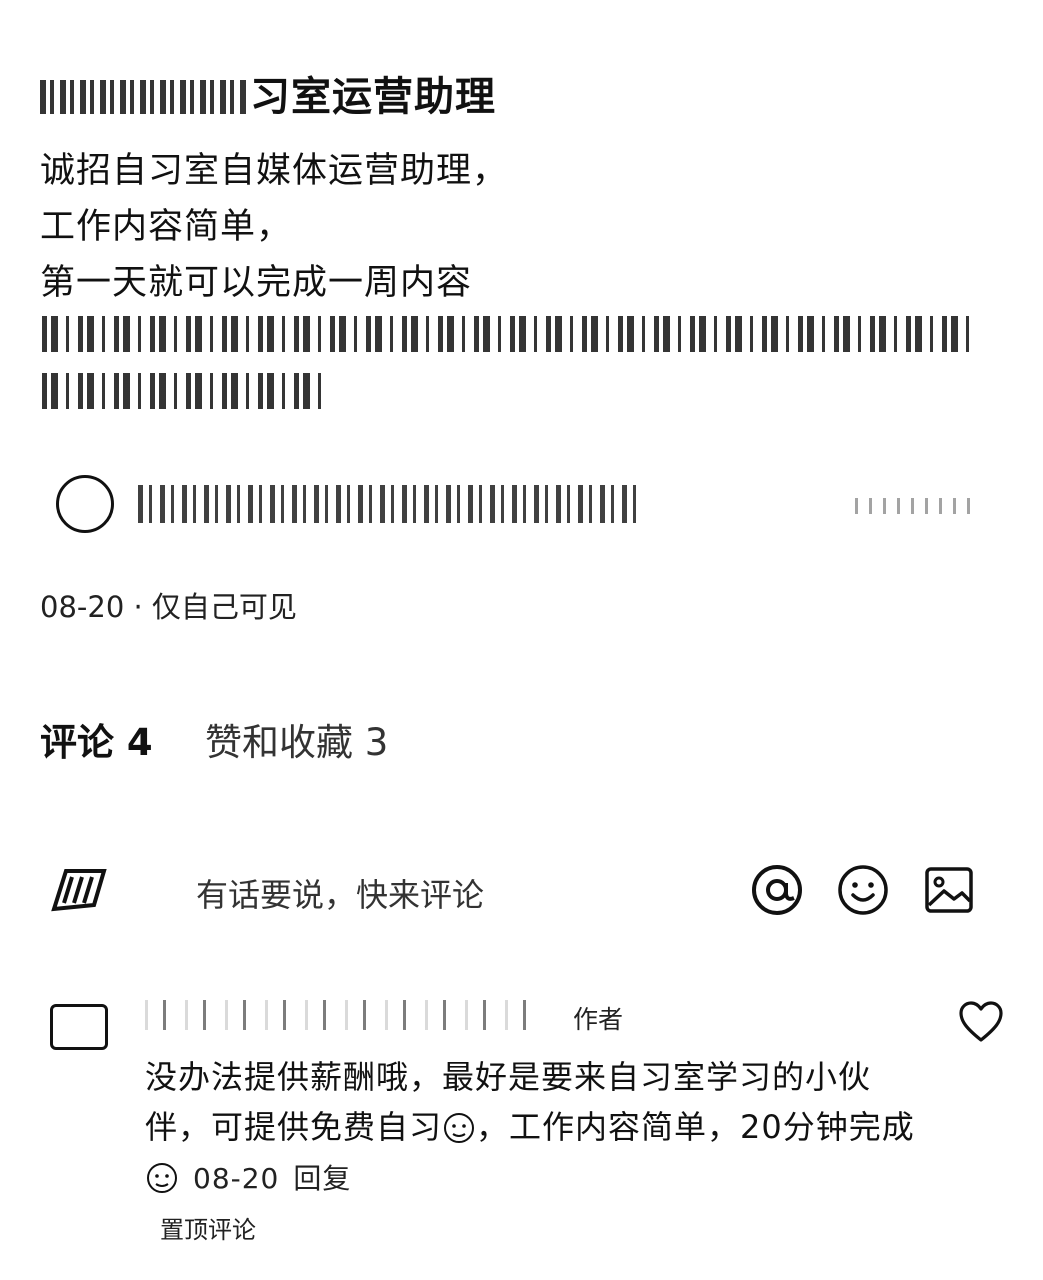  What do you see at coordinates (79, 890) in the screenshot?
I see `user-avatar-logo` at bounding box center [79, 890].